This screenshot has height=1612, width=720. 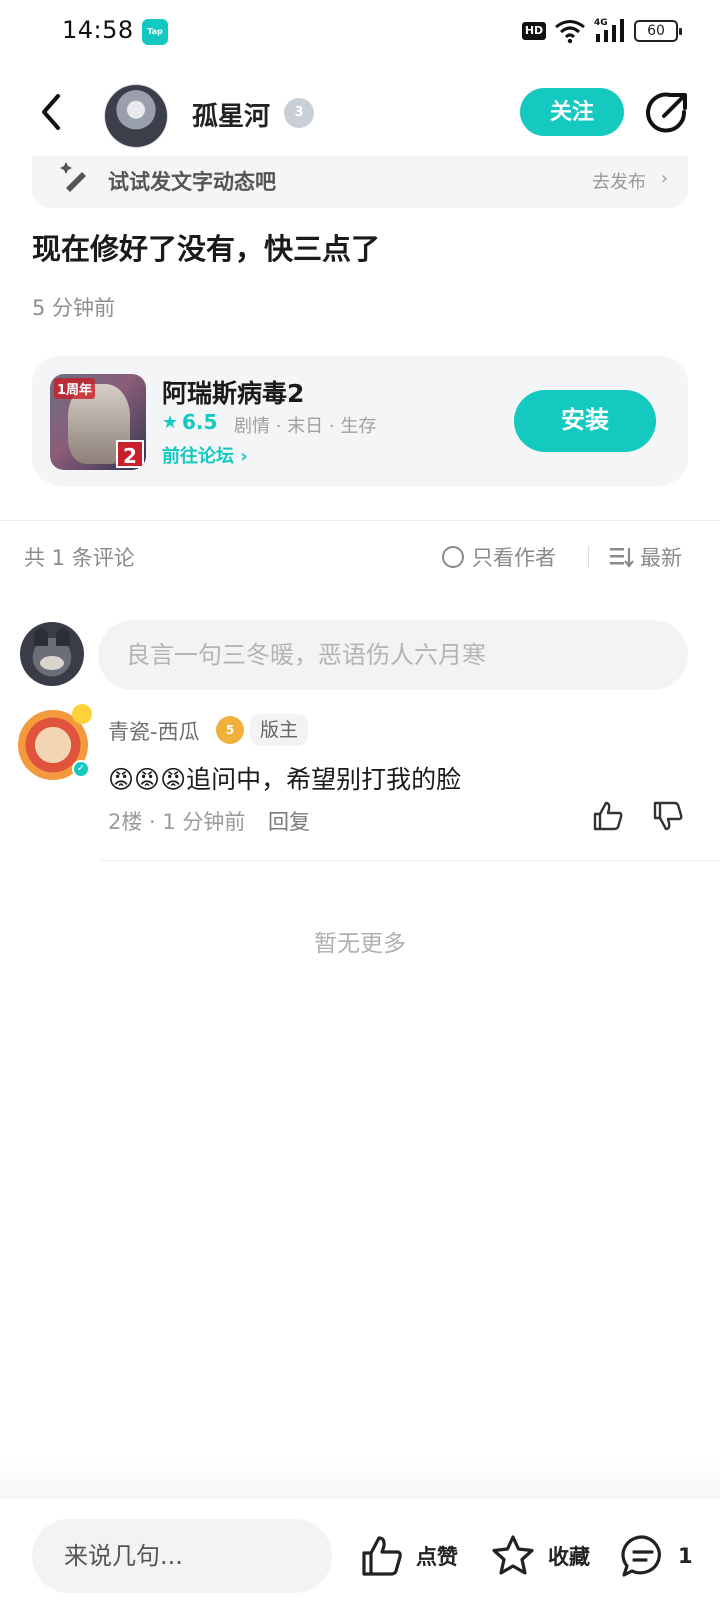 I want to click on star-outline-icon, so click(x=513, y=1555).